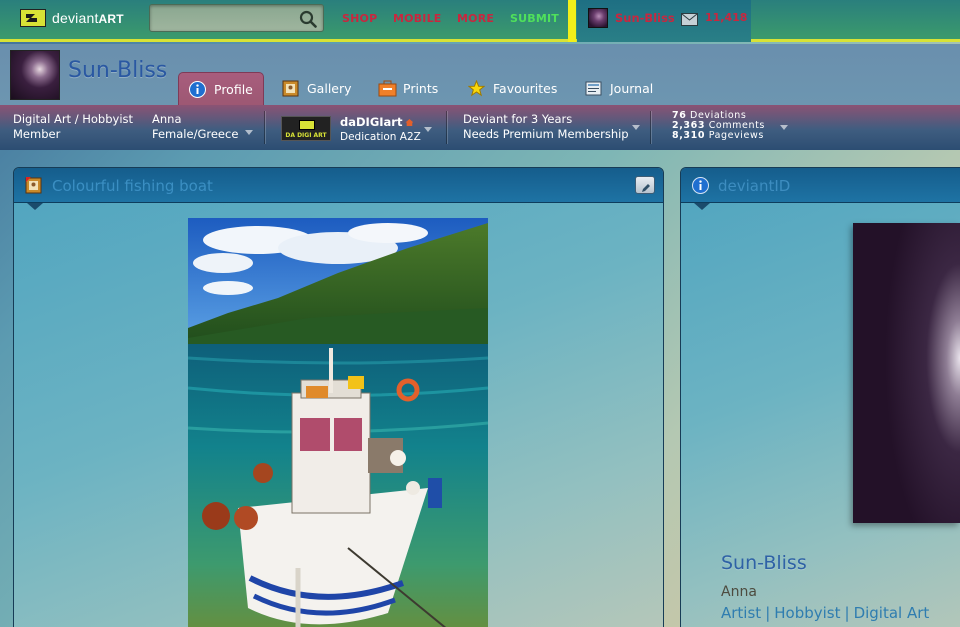 This screenshot has height=627, width=960. What do you see at coordinates (754, 186) in the screenshot?
I see `panel-title: deviantID` at bounding box center [754, 186].